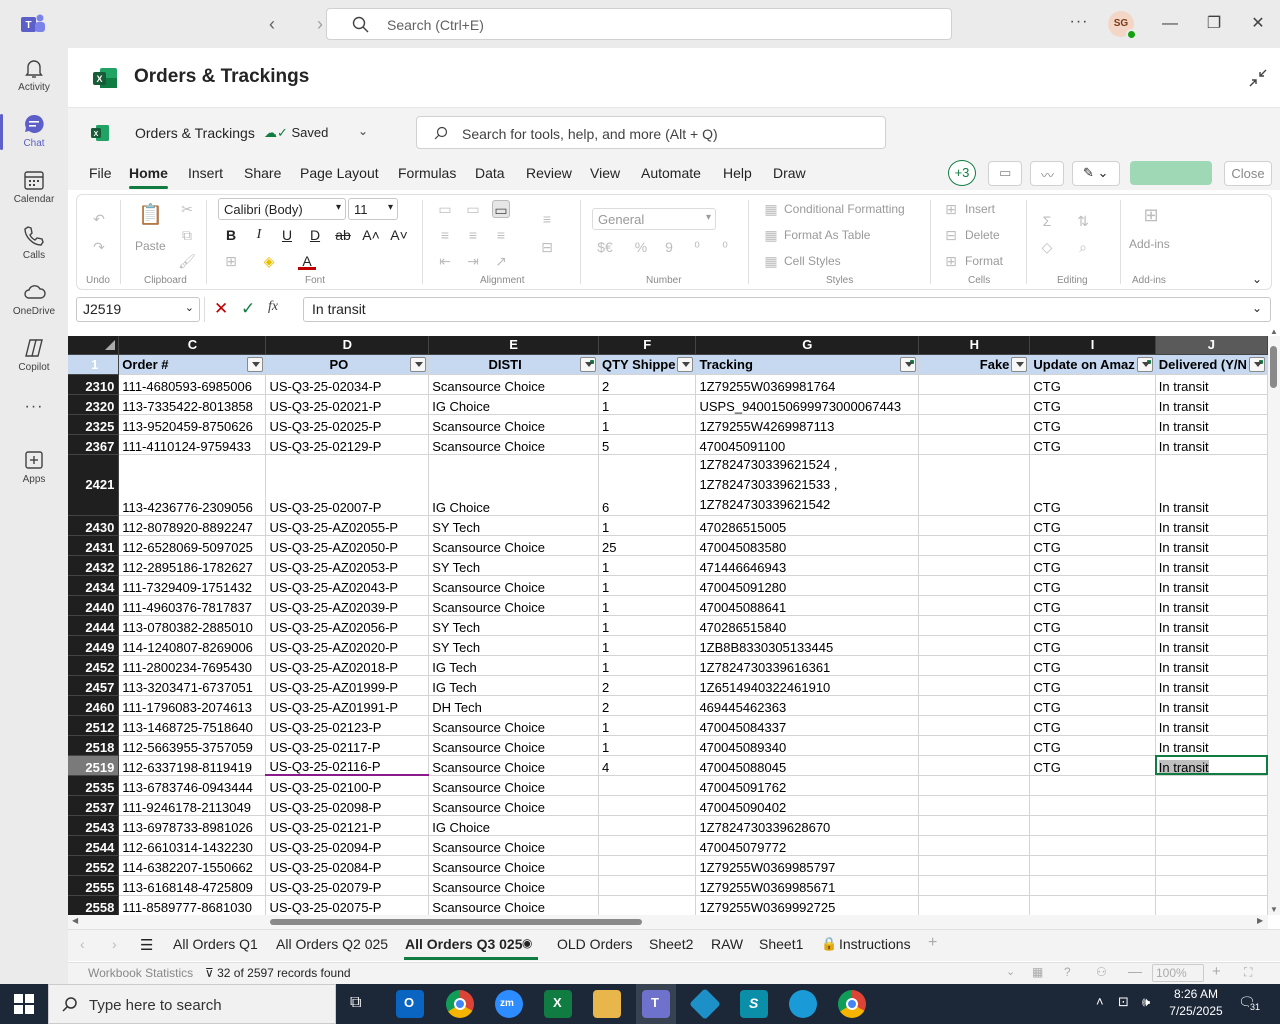 The image size is (1280, 1024). Describe the element at coordinates (34, 188) in the screenshot. I see `rail-item-calendar: Calendar` at that location.